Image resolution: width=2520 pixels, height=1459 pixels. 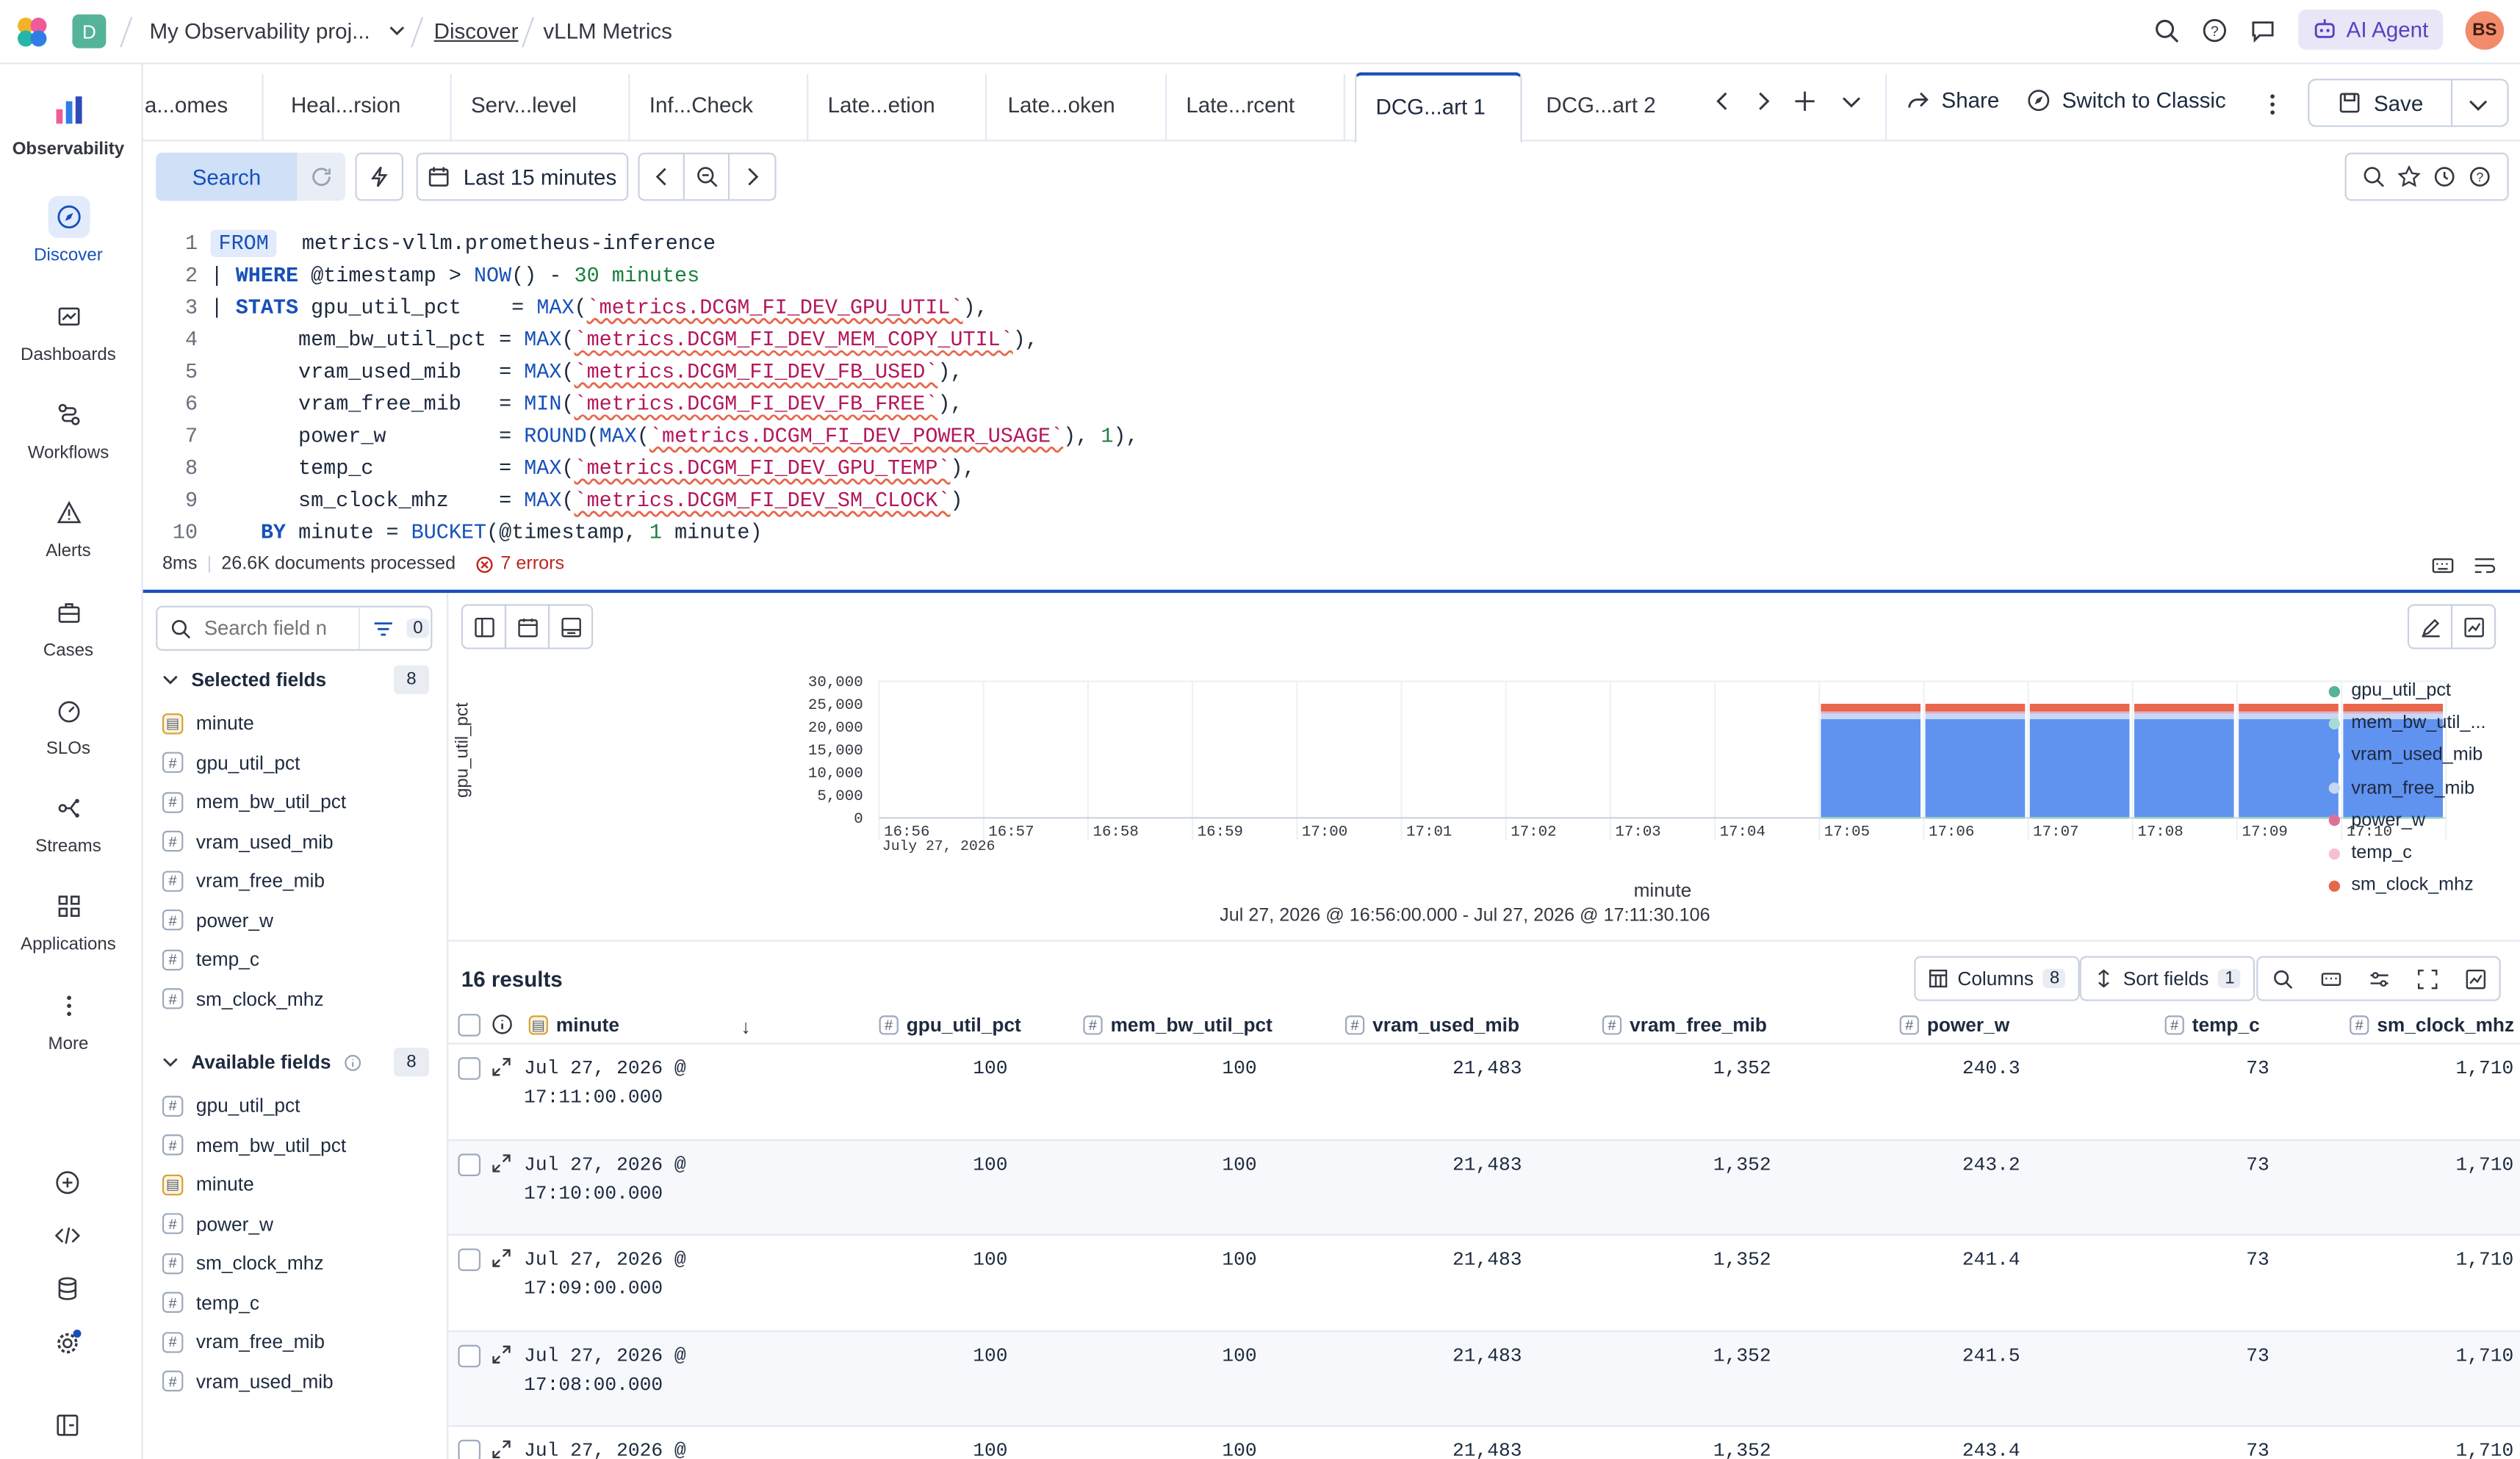 What do you see at coordinates (275, 628) in the screenshot?
I see `field-search-input` at bounding box center [275, 628].